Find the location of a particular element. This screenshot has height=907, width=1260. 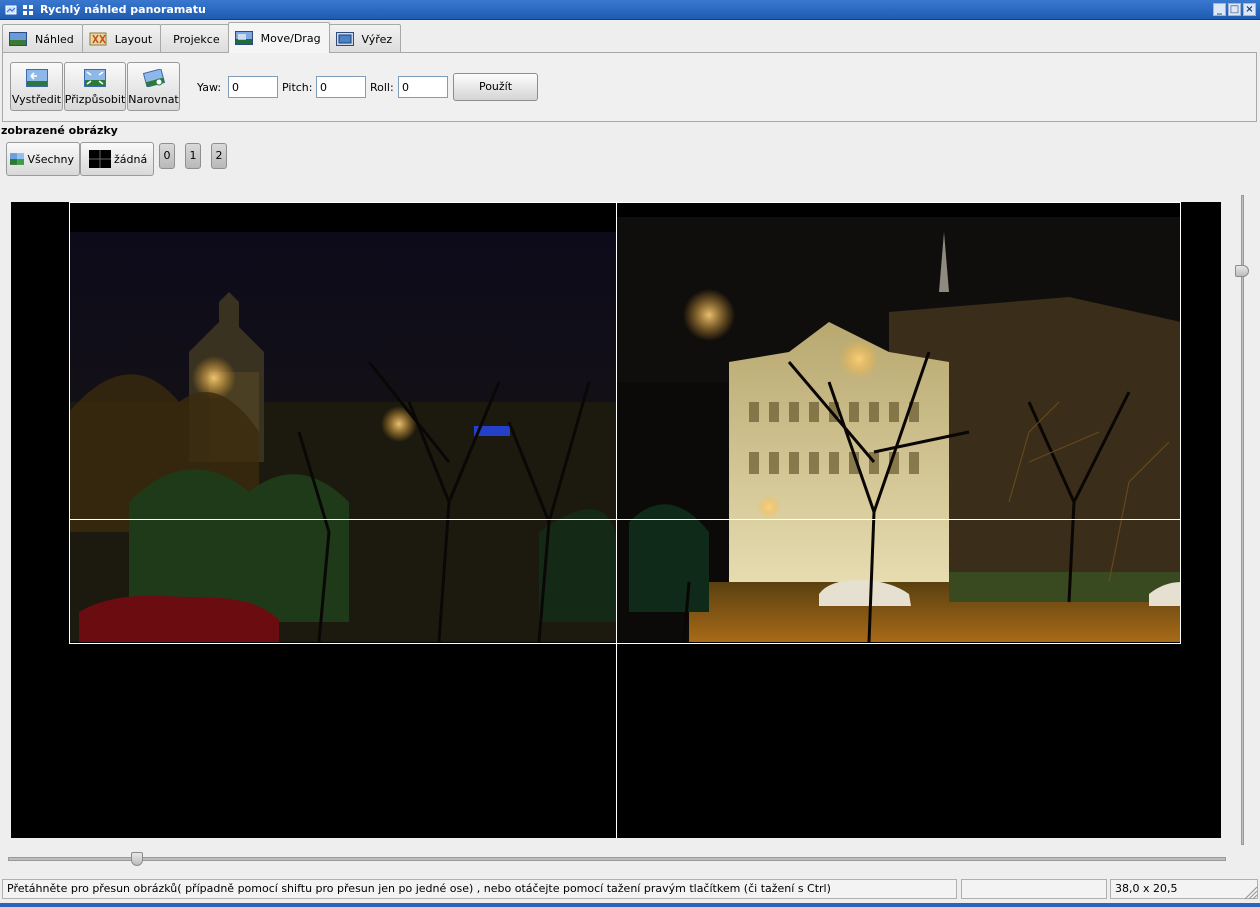

pitch-input is located at coordinates (341, 87).